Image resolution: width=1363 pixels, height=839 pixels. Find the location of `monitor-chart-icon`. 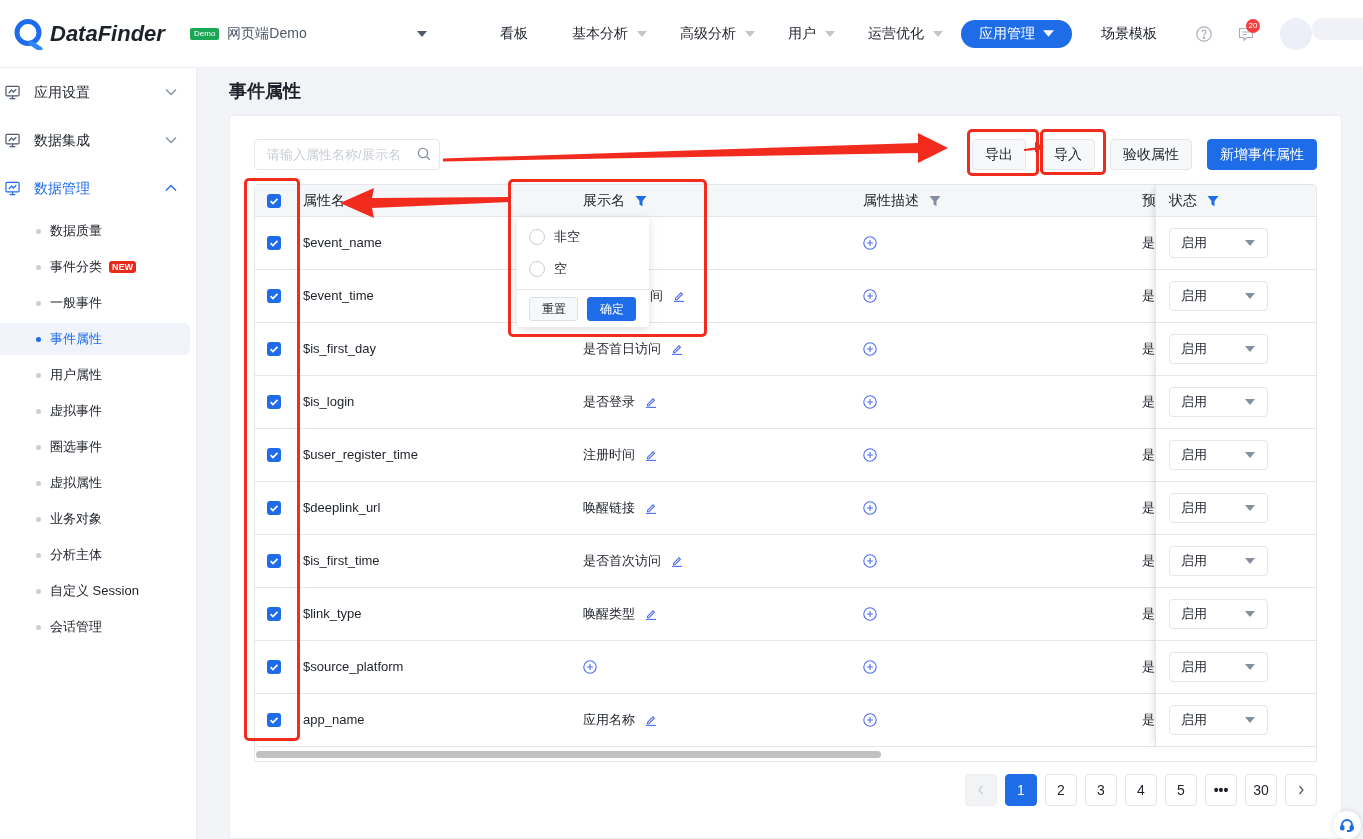

monitor-chart-icon is located at coordinates (12, 140).